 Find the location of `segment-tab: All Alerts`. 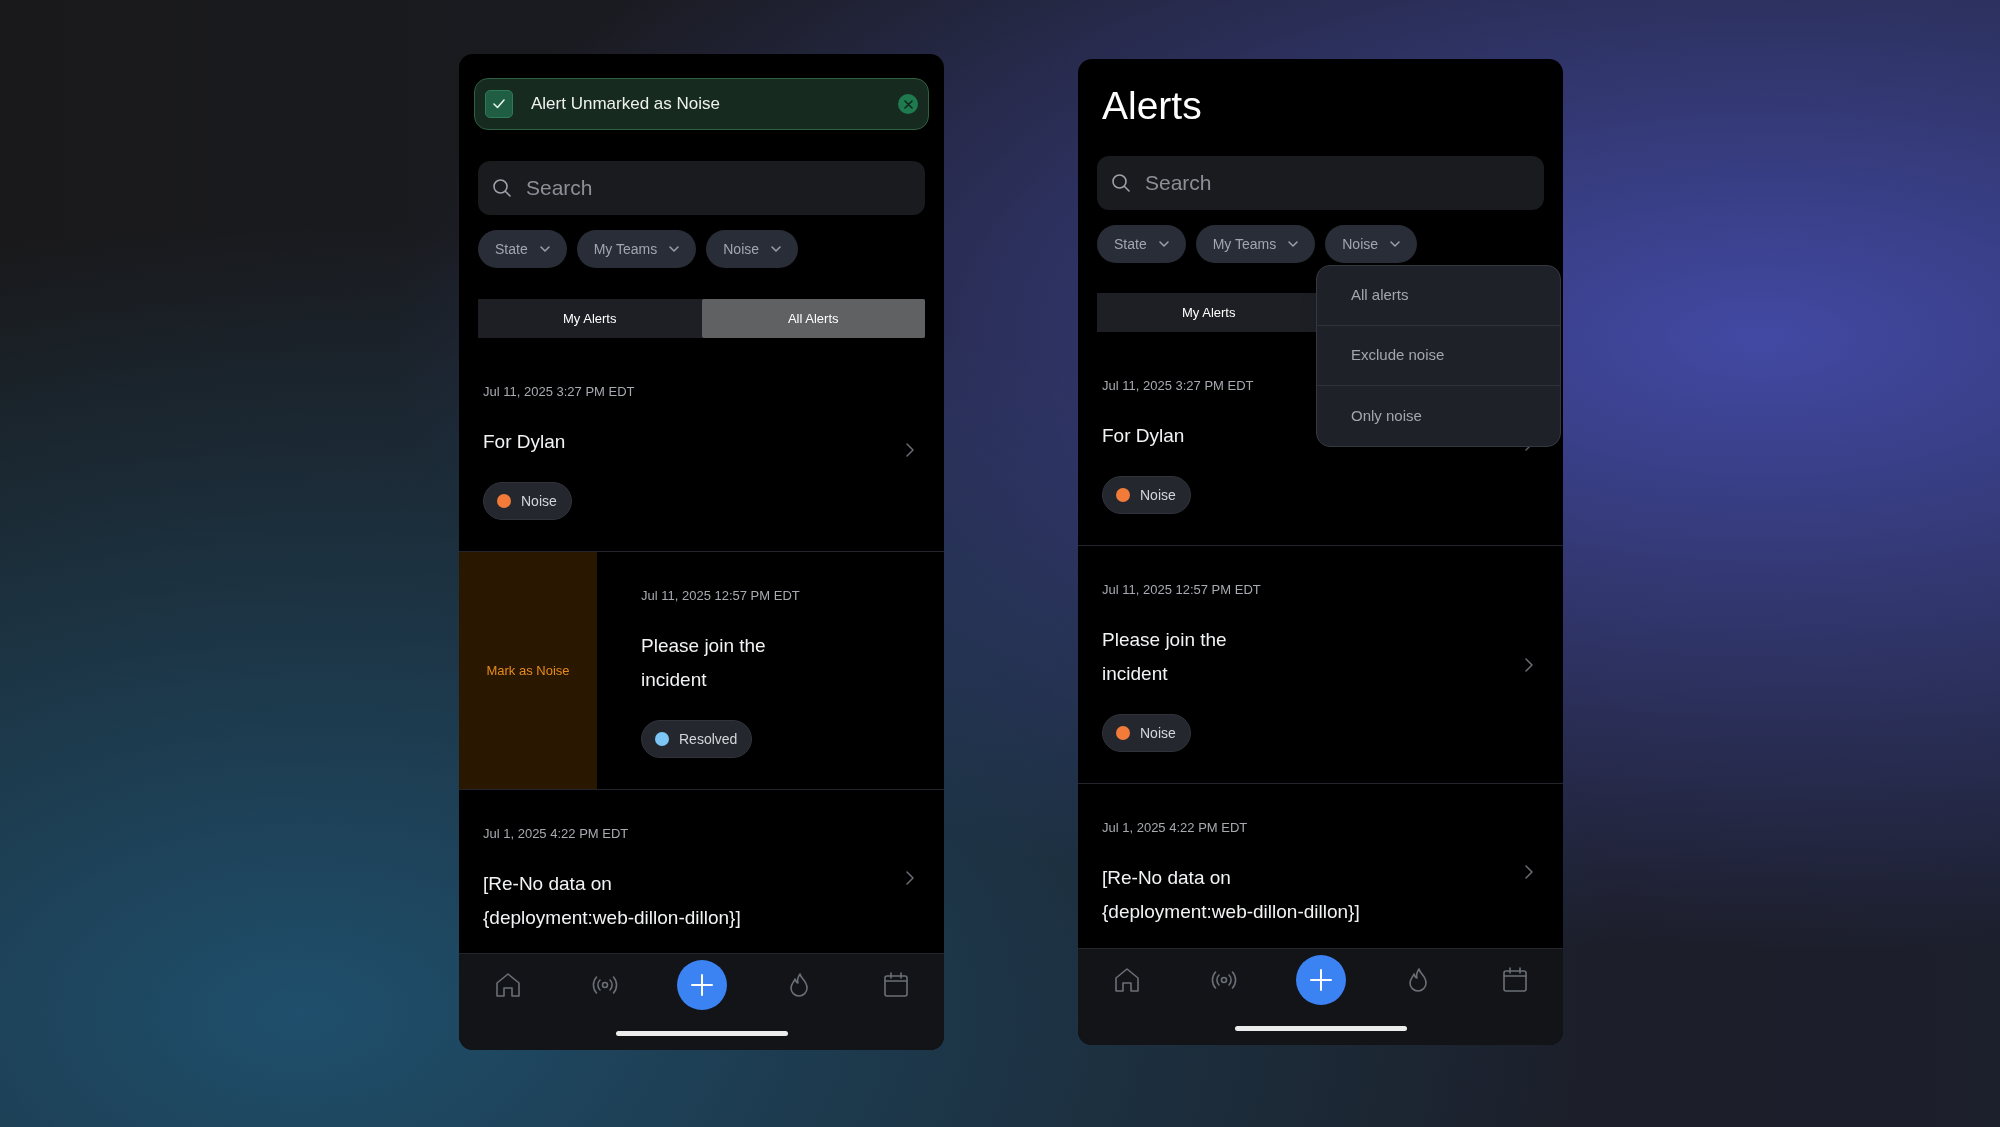

segment-tab: All Alerts is located at coordinates (813, 318).